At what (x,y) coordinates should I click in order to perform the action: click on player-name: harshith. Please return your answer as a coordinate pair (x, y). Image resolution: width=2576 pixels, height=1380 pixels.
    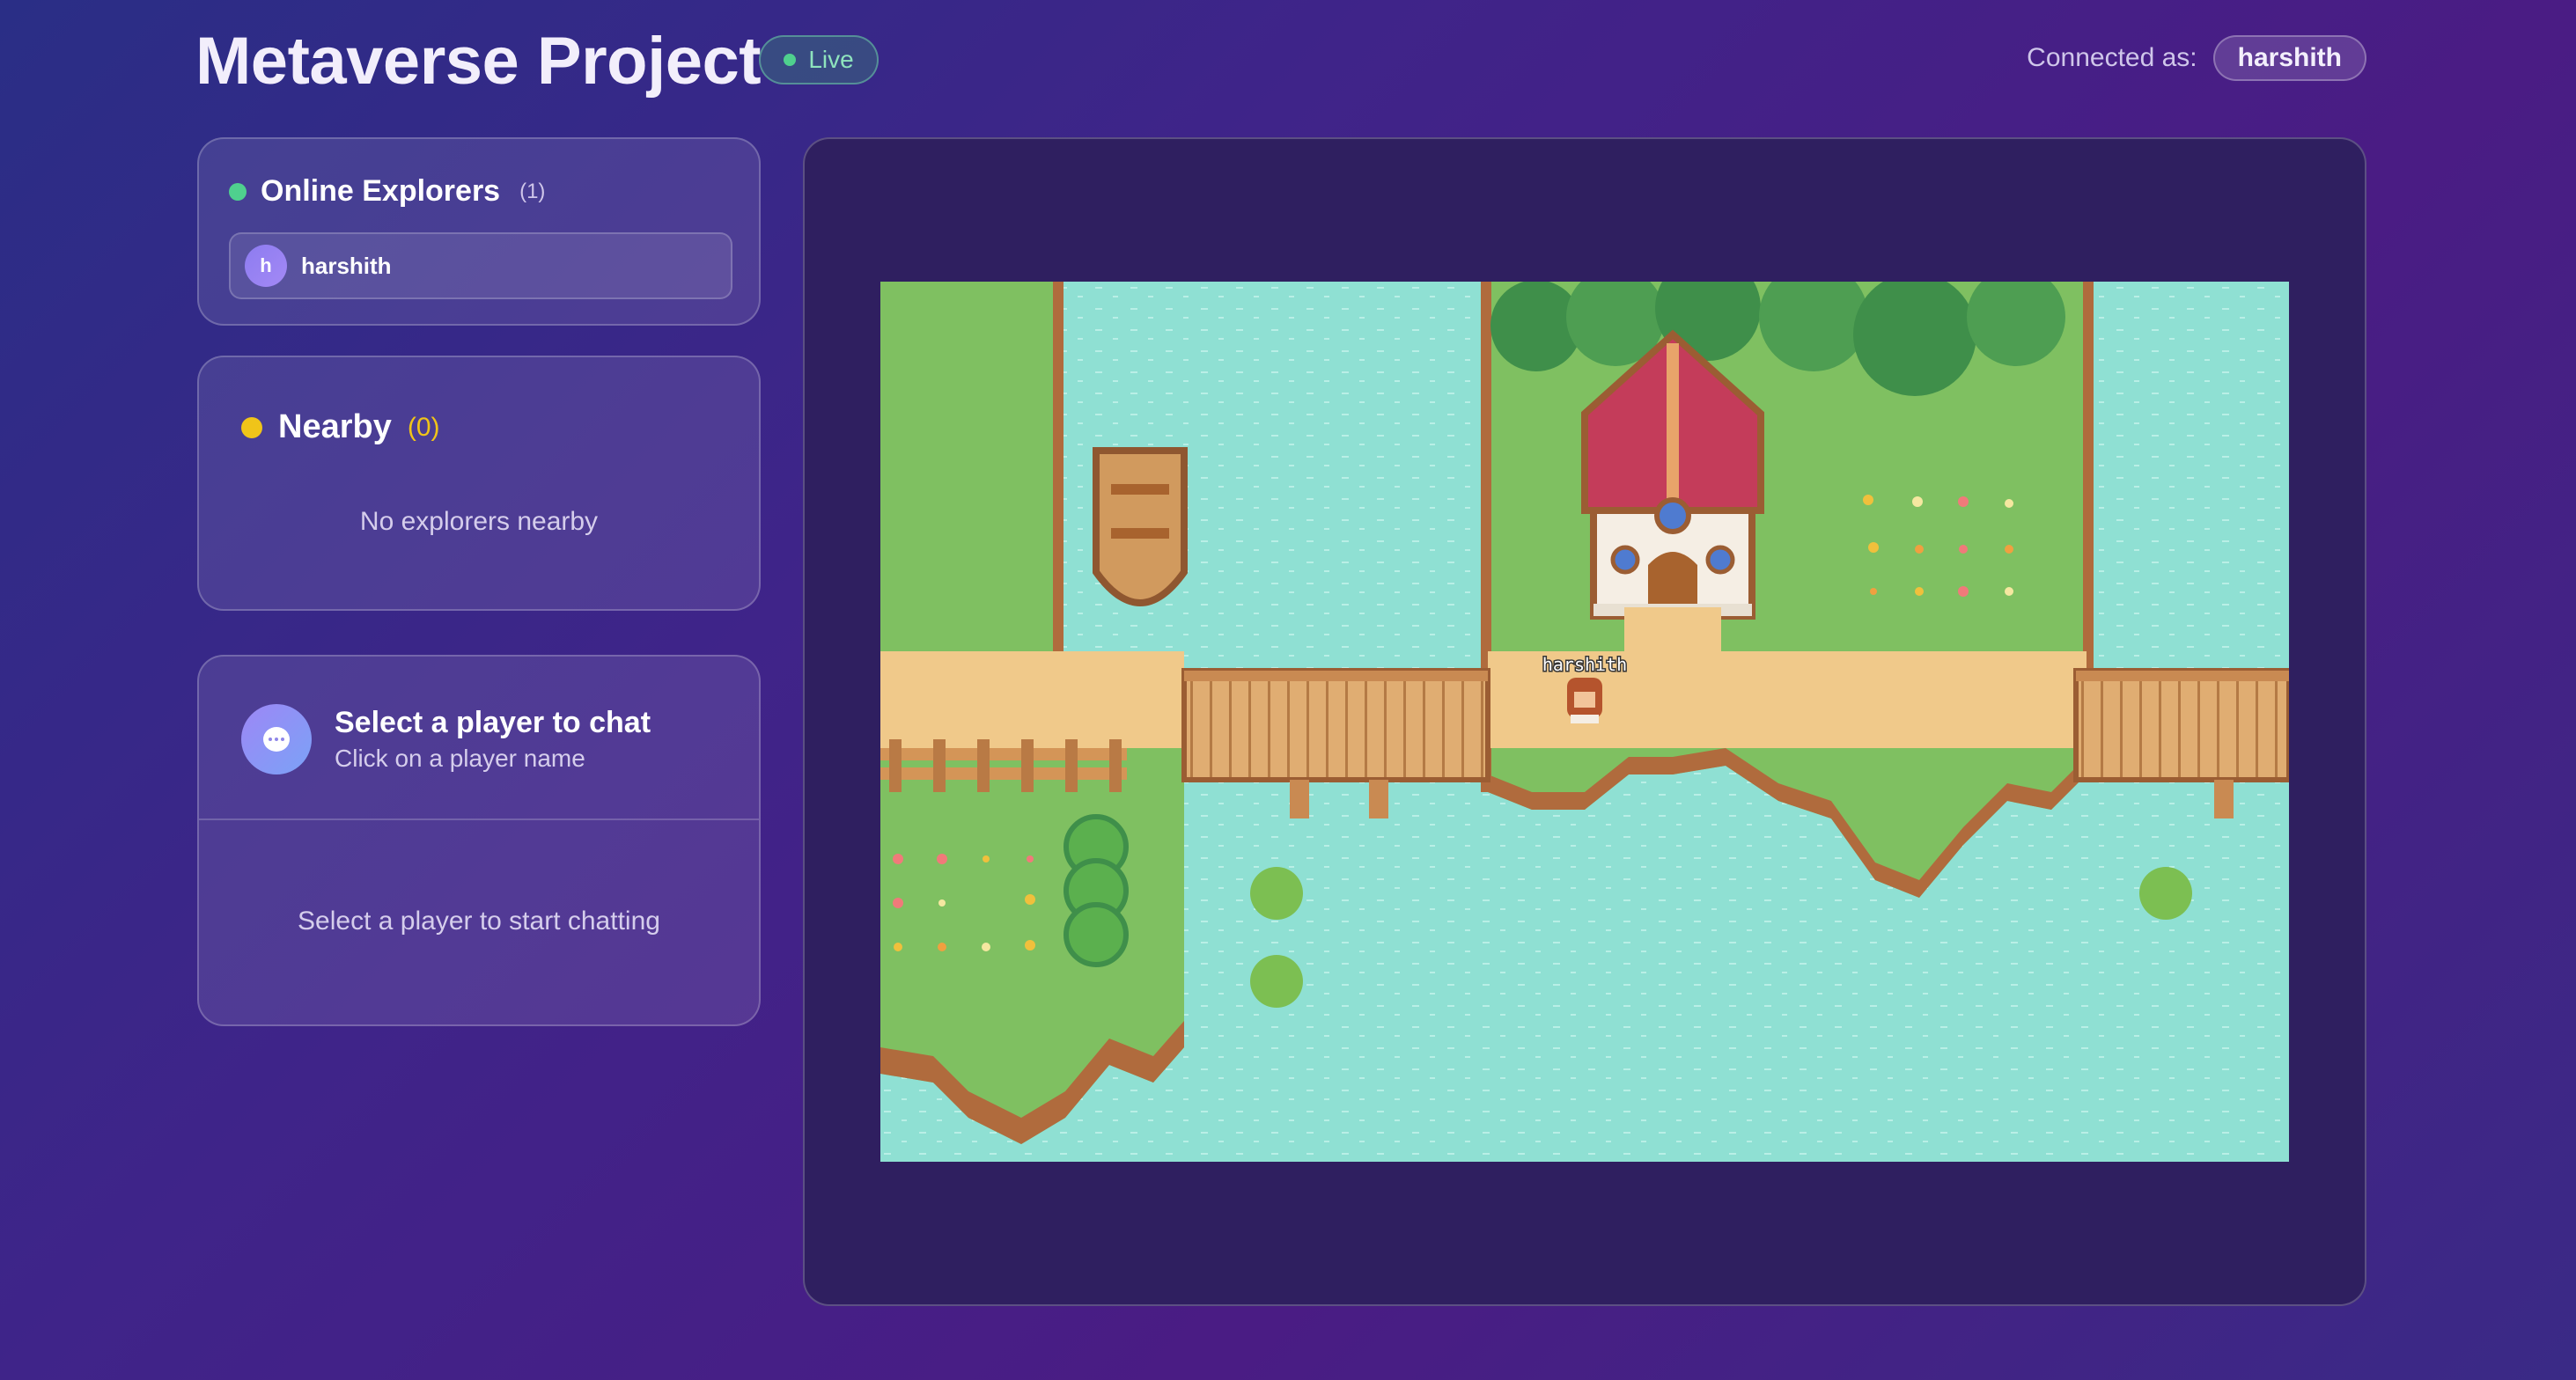
    Looking at the image, I should click on (347, 265).